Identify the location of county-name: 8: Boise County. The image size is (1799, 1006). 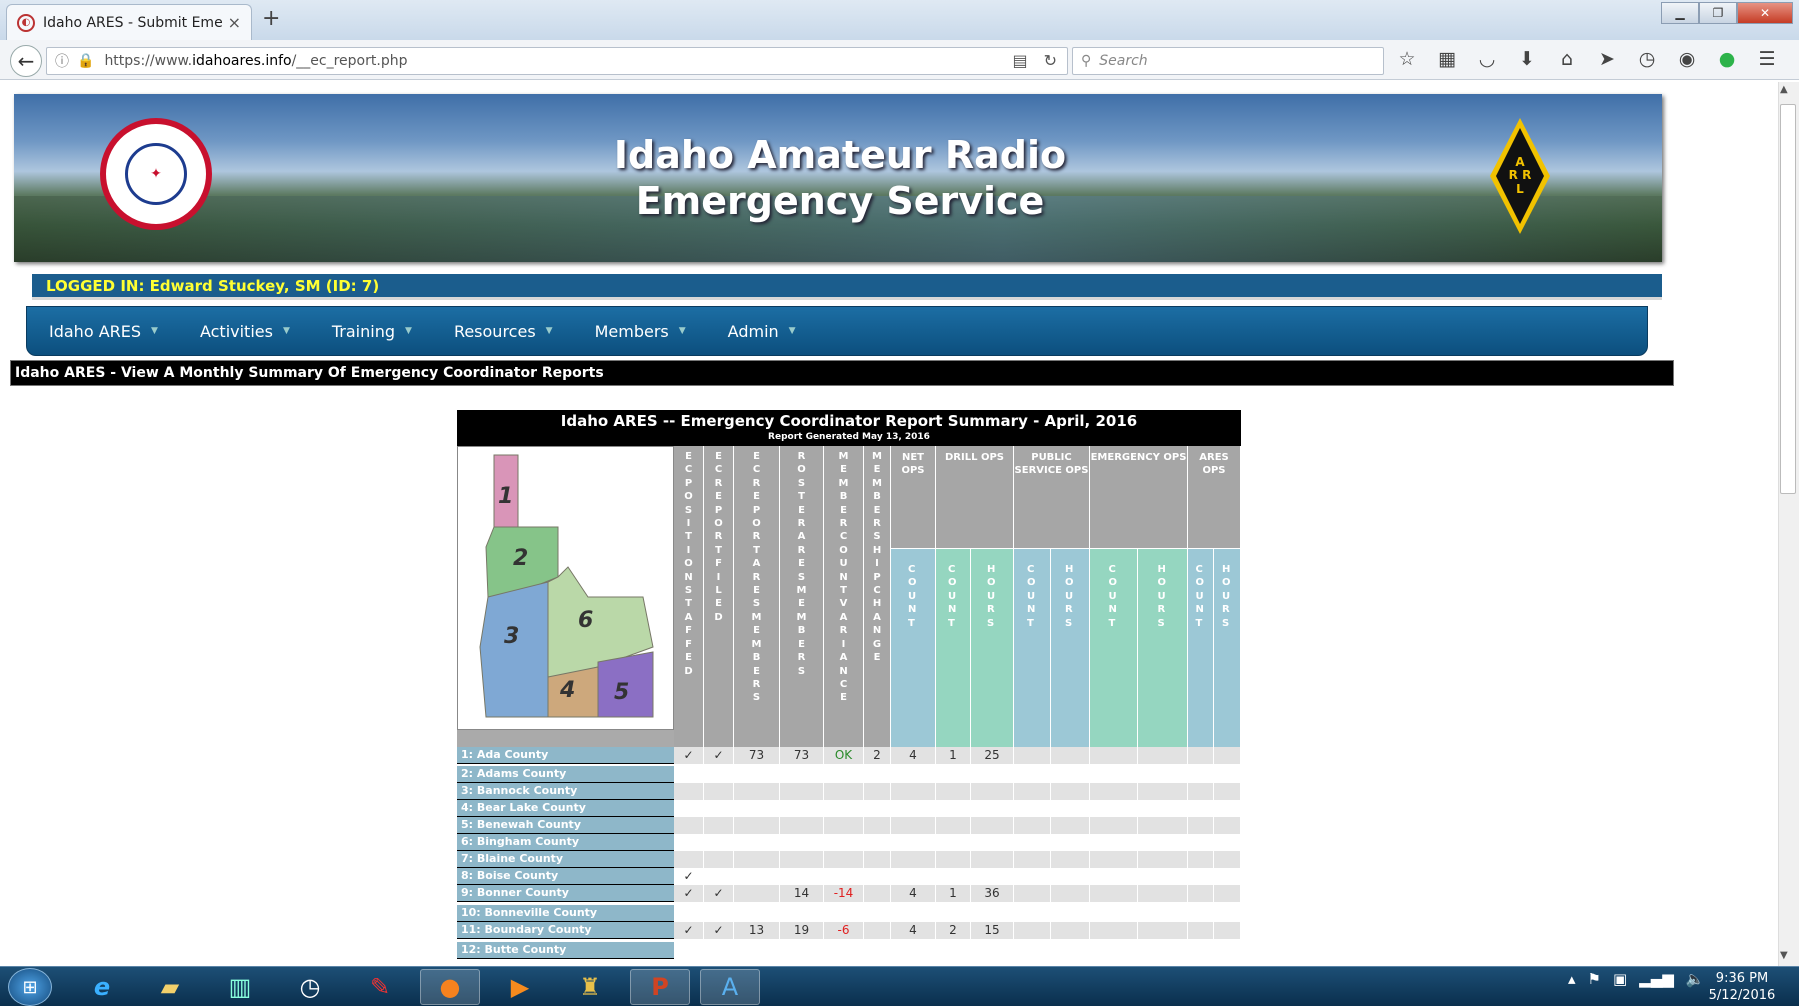
(565, 876).